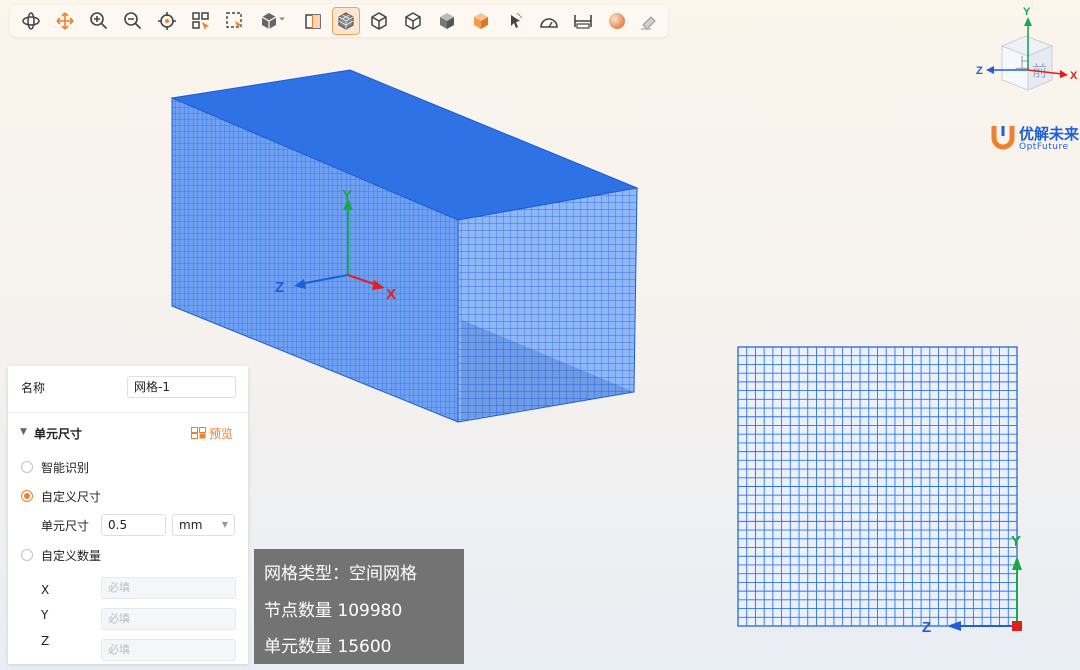 This screenshot has width=1080, height=670. Describe the element at coordinates (391, 294) in the screenshot. I see `axis-label-x: X` at that location.